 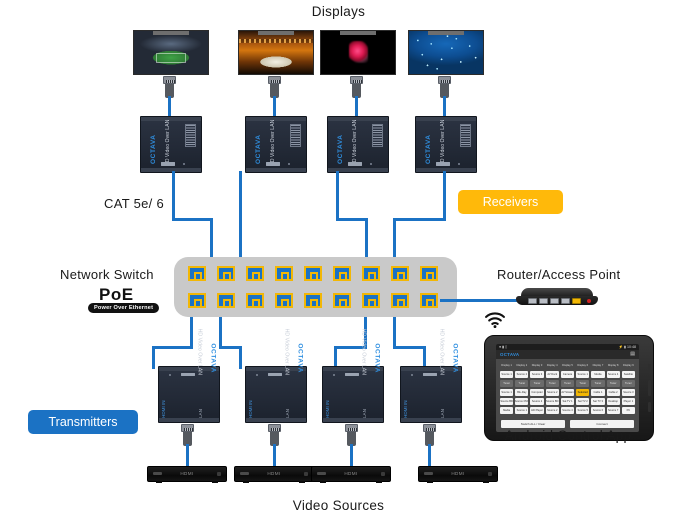 I want to click on grid-cell: PC, so click(x=628, y=410).